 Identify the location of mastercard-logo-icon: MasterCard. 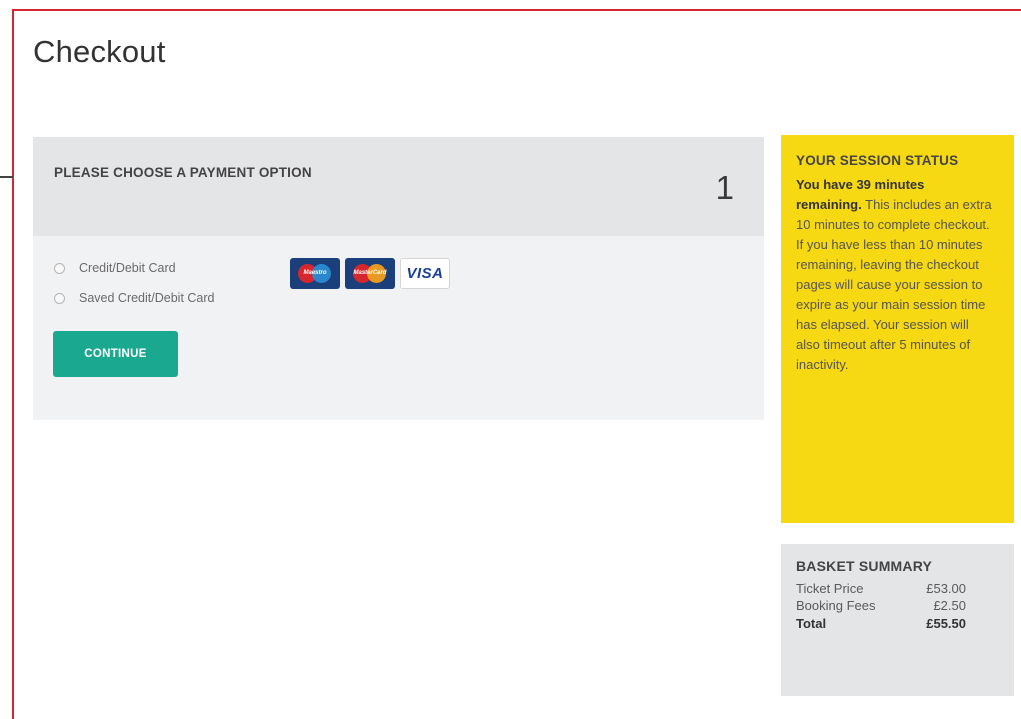
(370, 273).